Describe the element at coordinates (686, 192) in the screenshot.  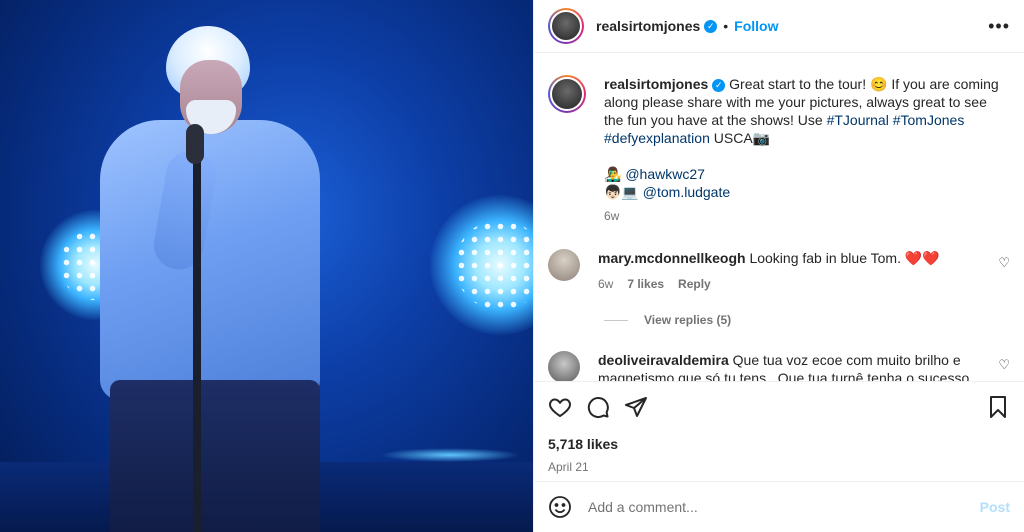
I see `mention-tom-ludgate: @tom.ludgate` at that location.